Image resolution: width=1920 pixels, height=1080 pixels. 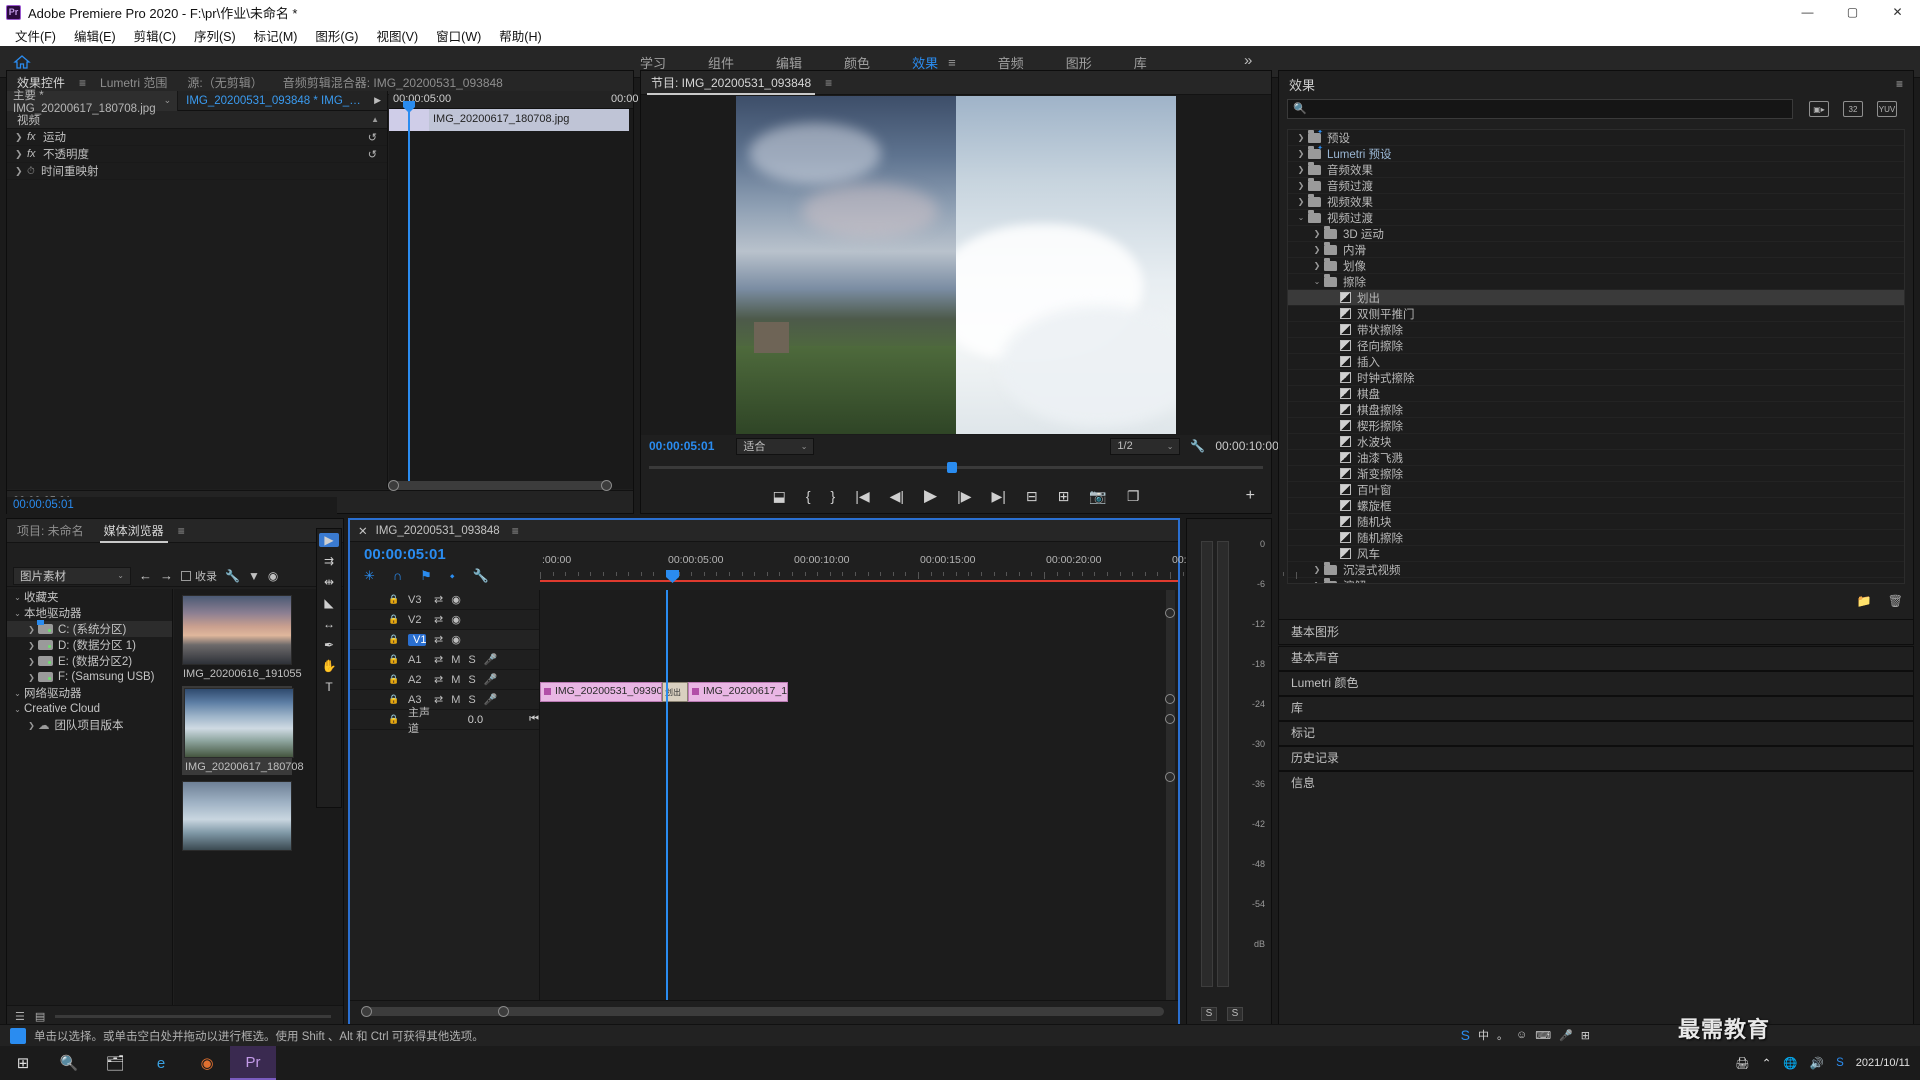 What do you see at coordinates (328, 603) in the screenshot?
I see `razor-tool-icon: ◣` at bounding box center [328, 603].